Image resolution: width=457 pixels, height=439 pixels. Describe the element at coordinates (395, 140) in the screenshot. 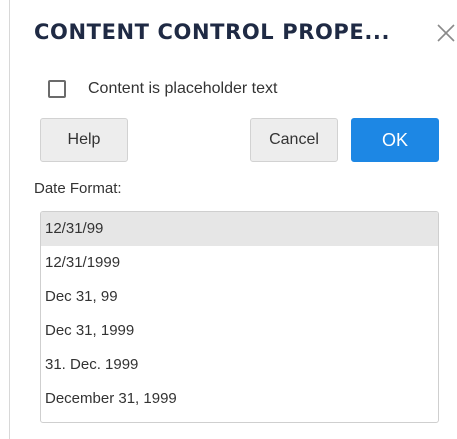

I see `ok-button: OK` at that location.